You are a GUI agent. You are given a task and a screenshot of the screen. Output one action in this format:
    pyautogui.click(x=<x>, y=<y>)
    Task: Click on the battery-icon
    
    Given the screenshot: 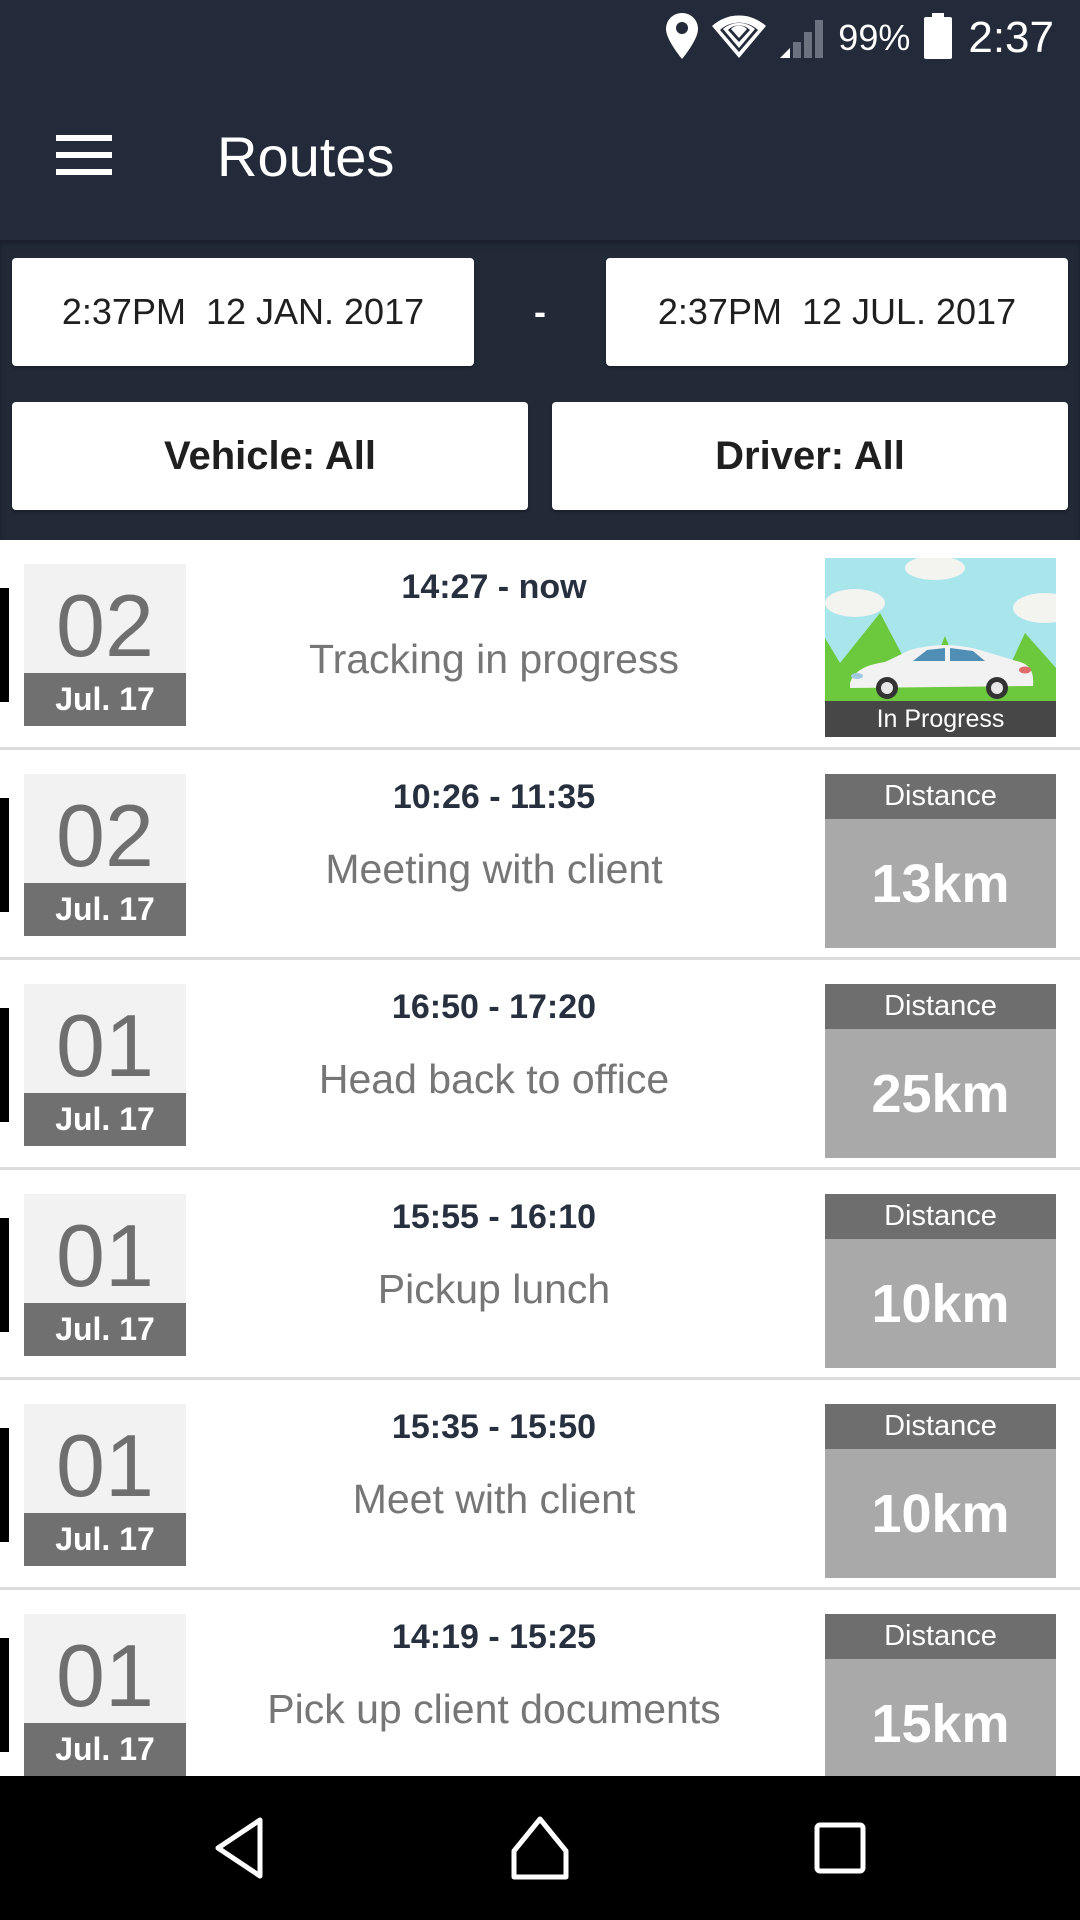 What is the action you would take?
    pyautogui.click(x=938, y=38)
    